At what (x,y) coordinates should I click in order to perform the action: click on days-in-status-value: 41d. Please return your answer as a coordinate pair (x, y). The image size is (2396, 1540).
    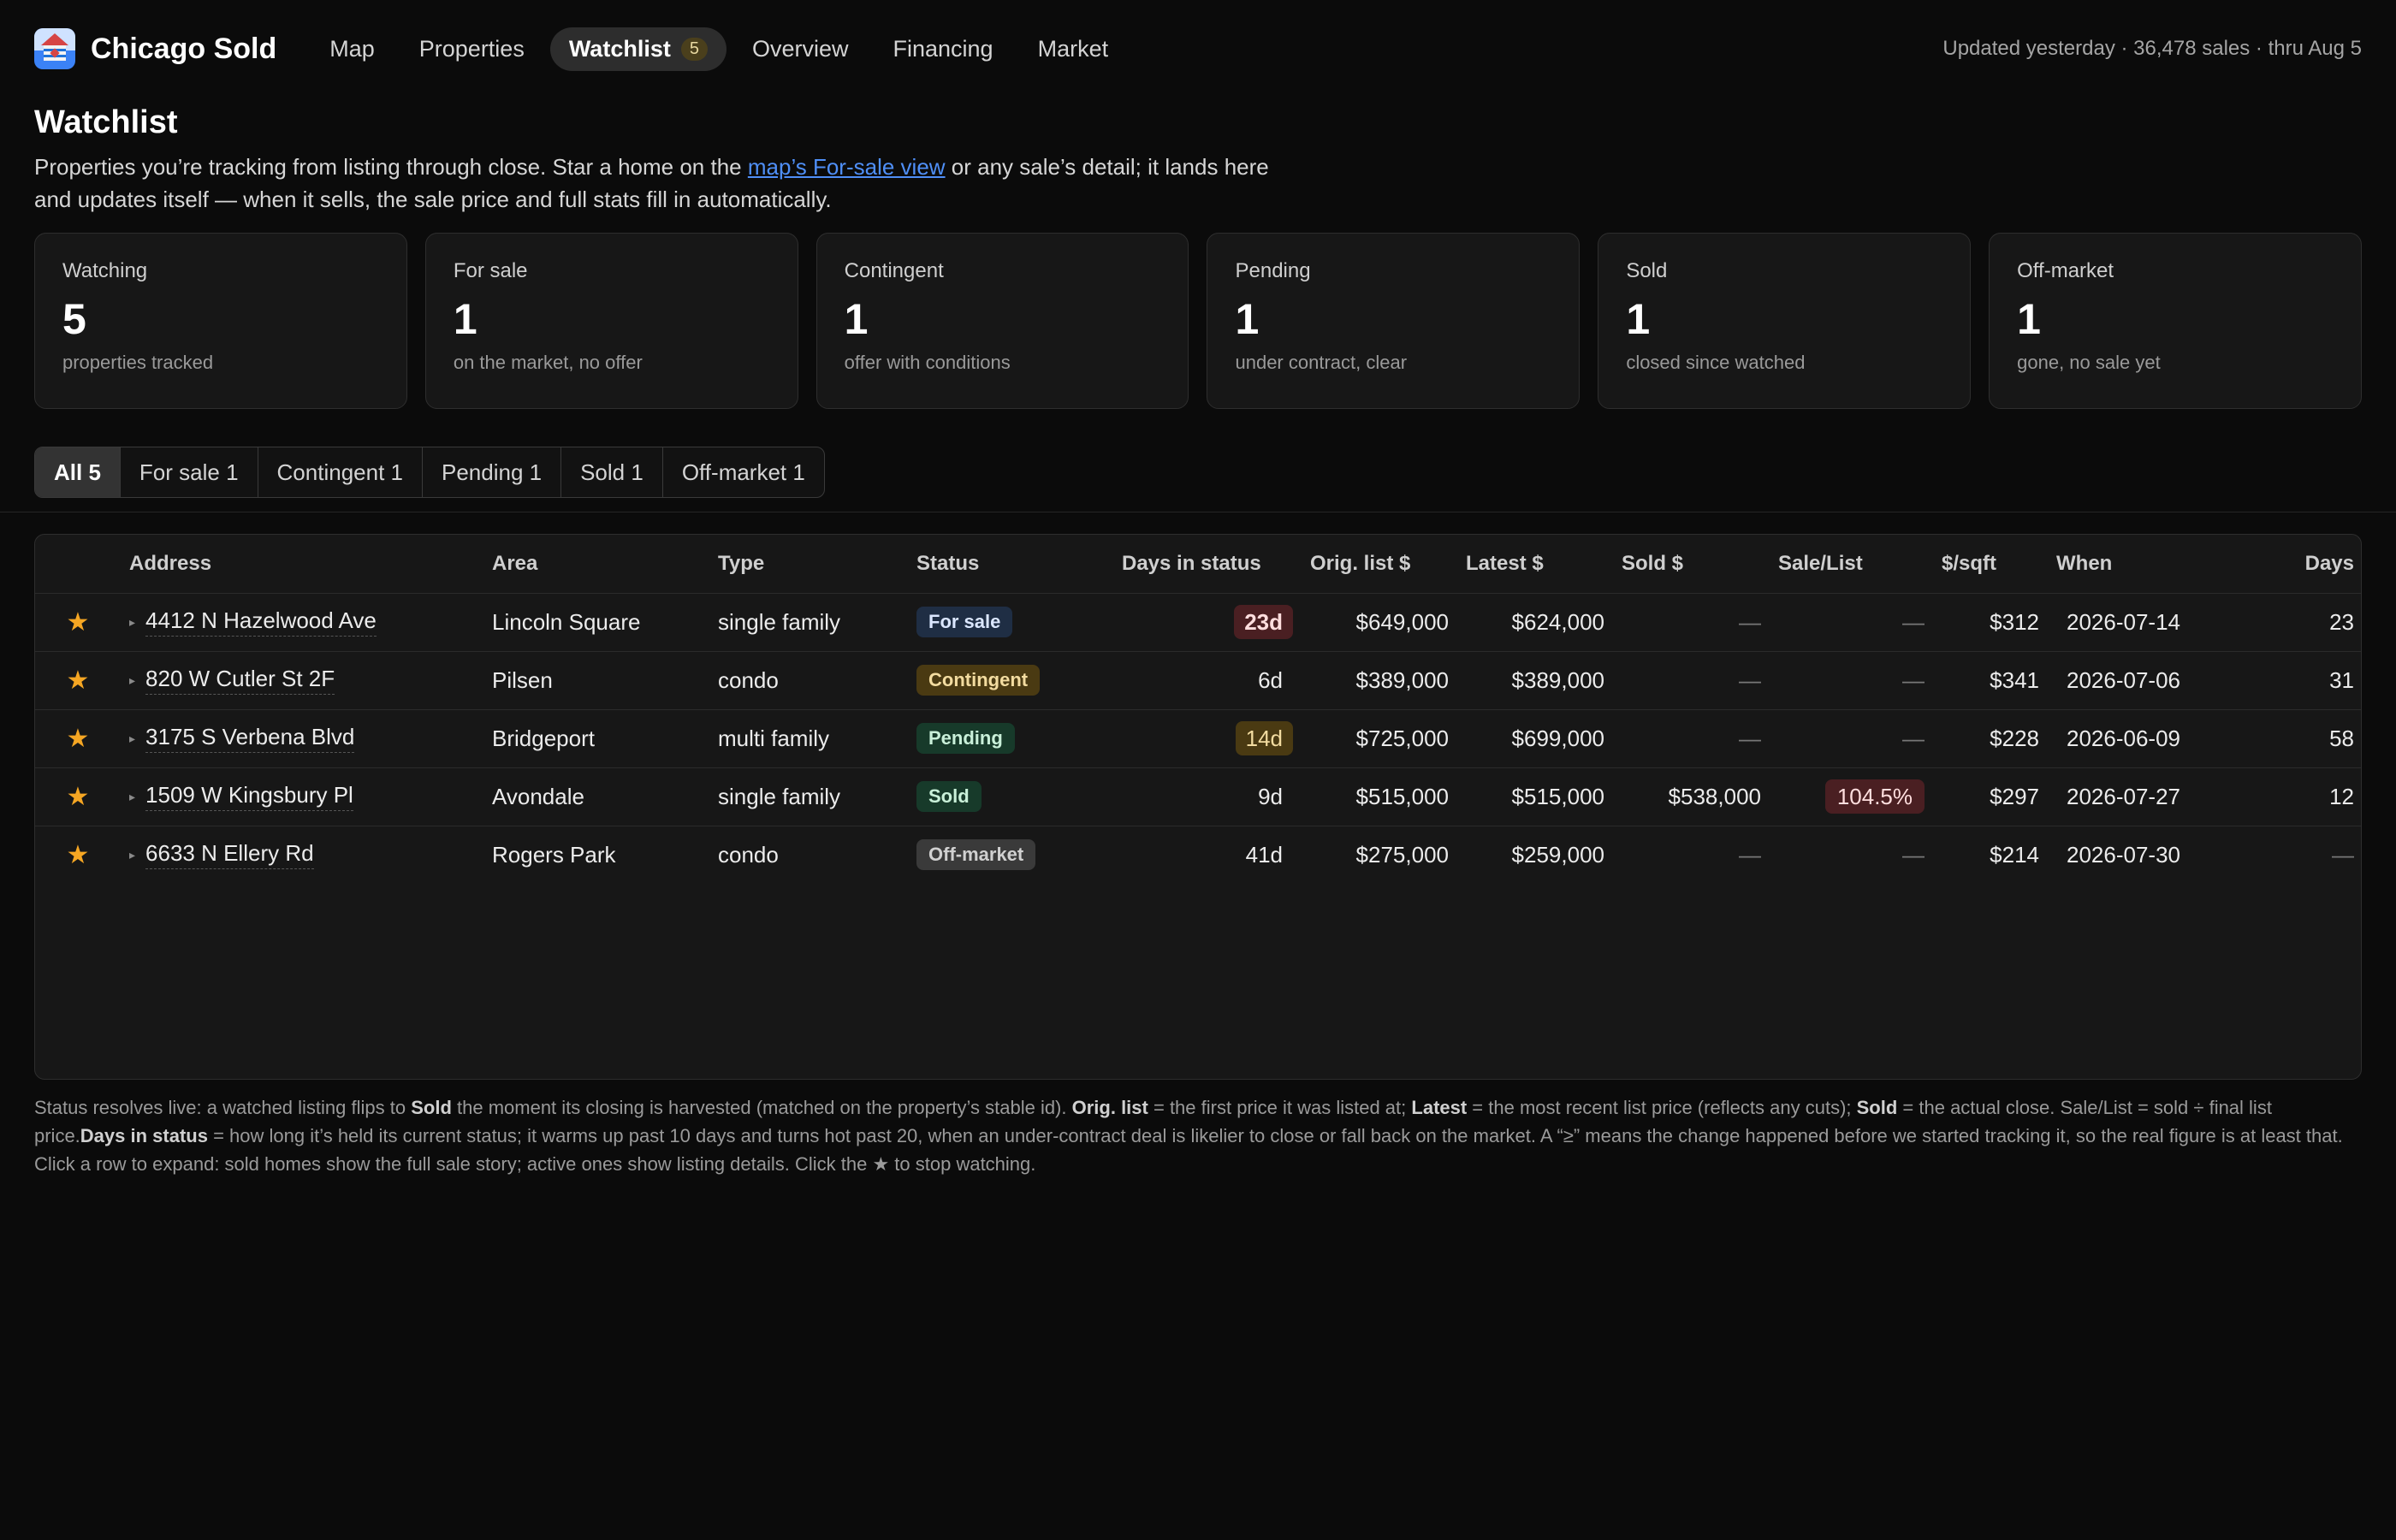
    Looking at the image, I should click on (1264, 854).